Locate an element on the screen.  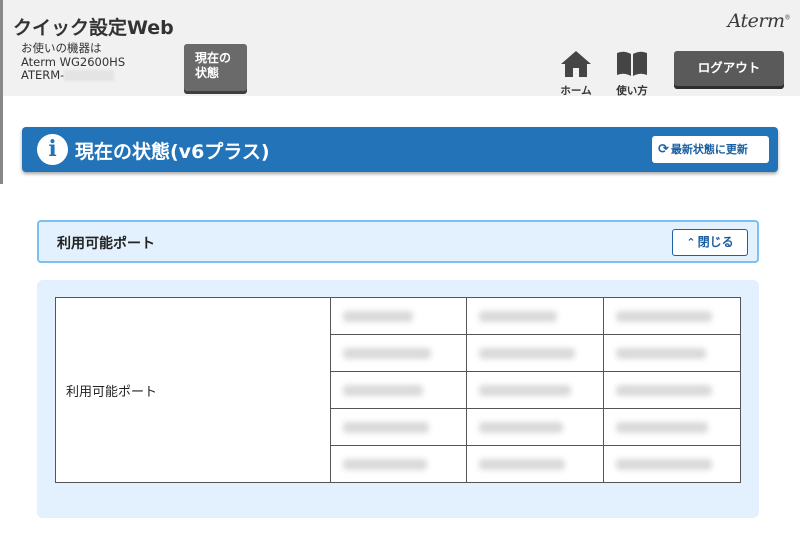
row-header: 利用可能ポート is located at coordinates (193, 390).